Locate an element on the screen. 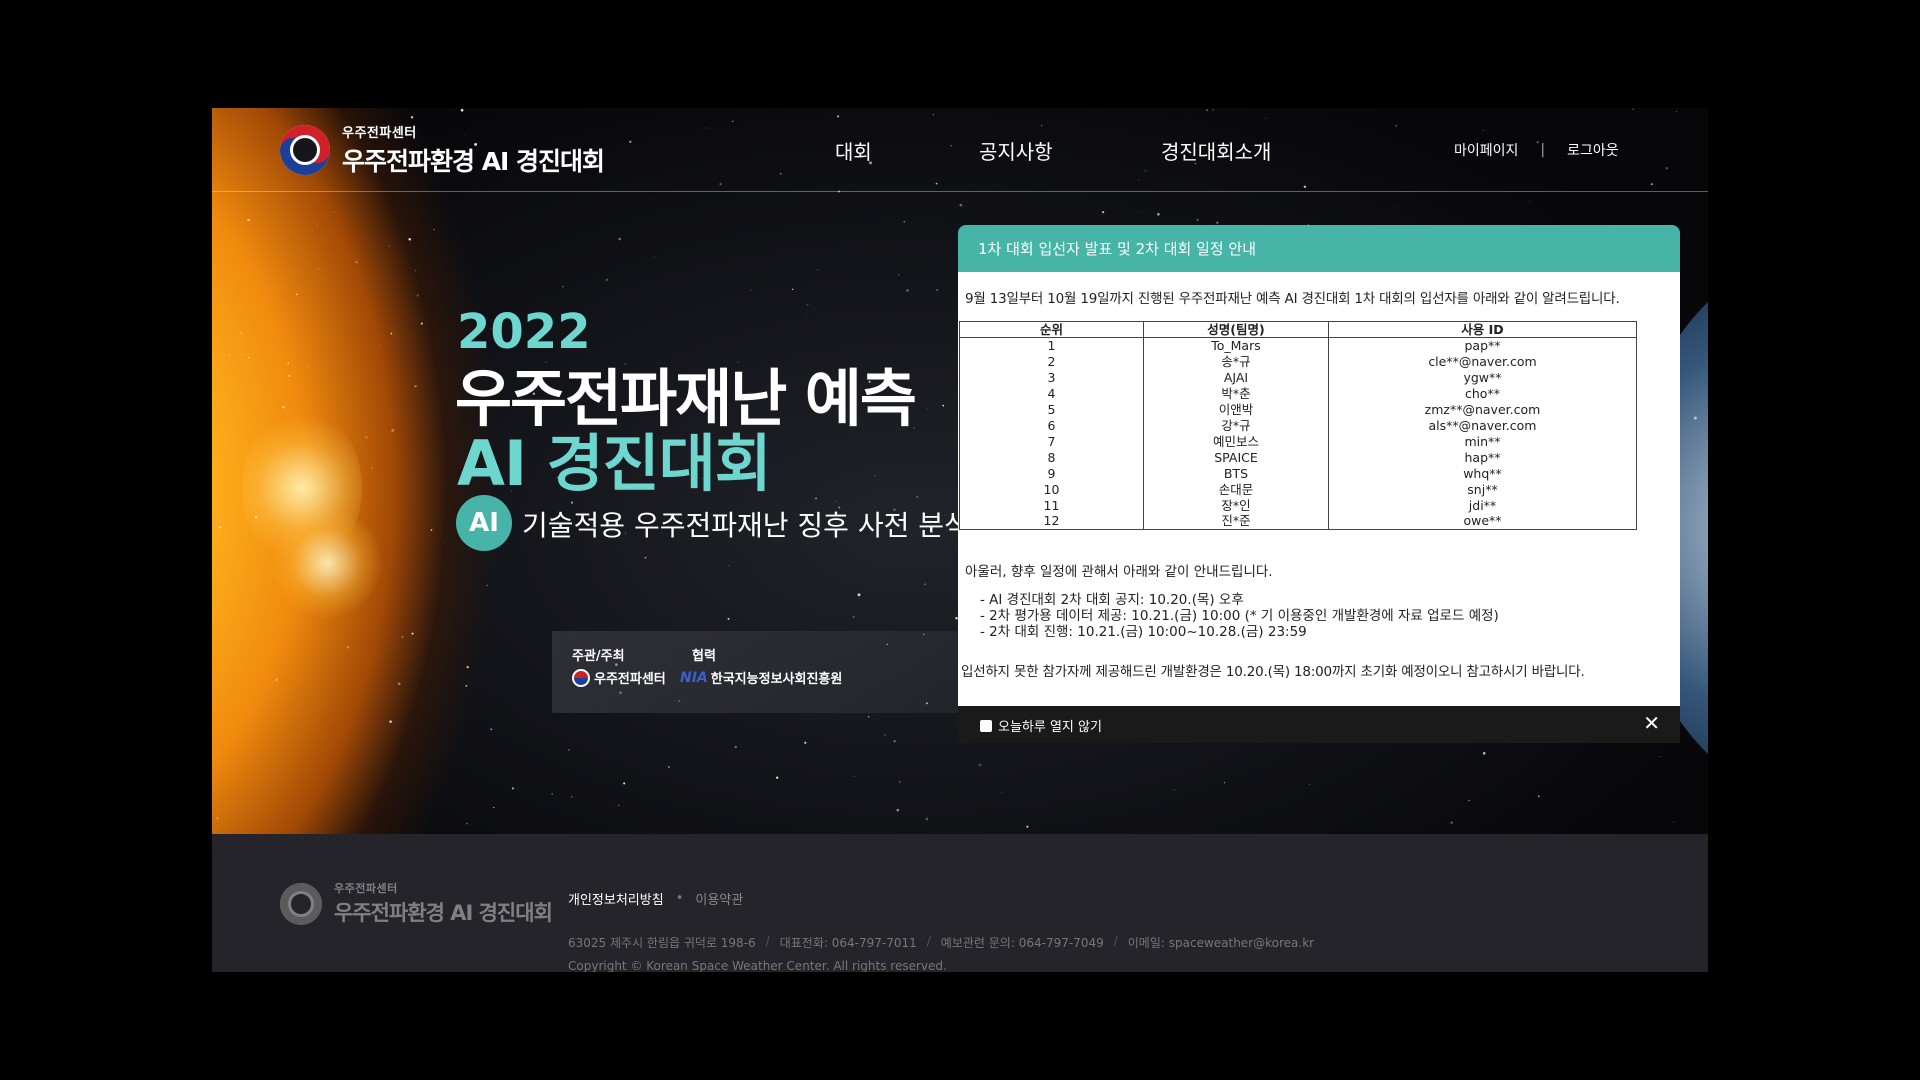 The image size is (1920, 1080). table-row: 1 To_Mars pap** is located at coordinates (1298, 345).